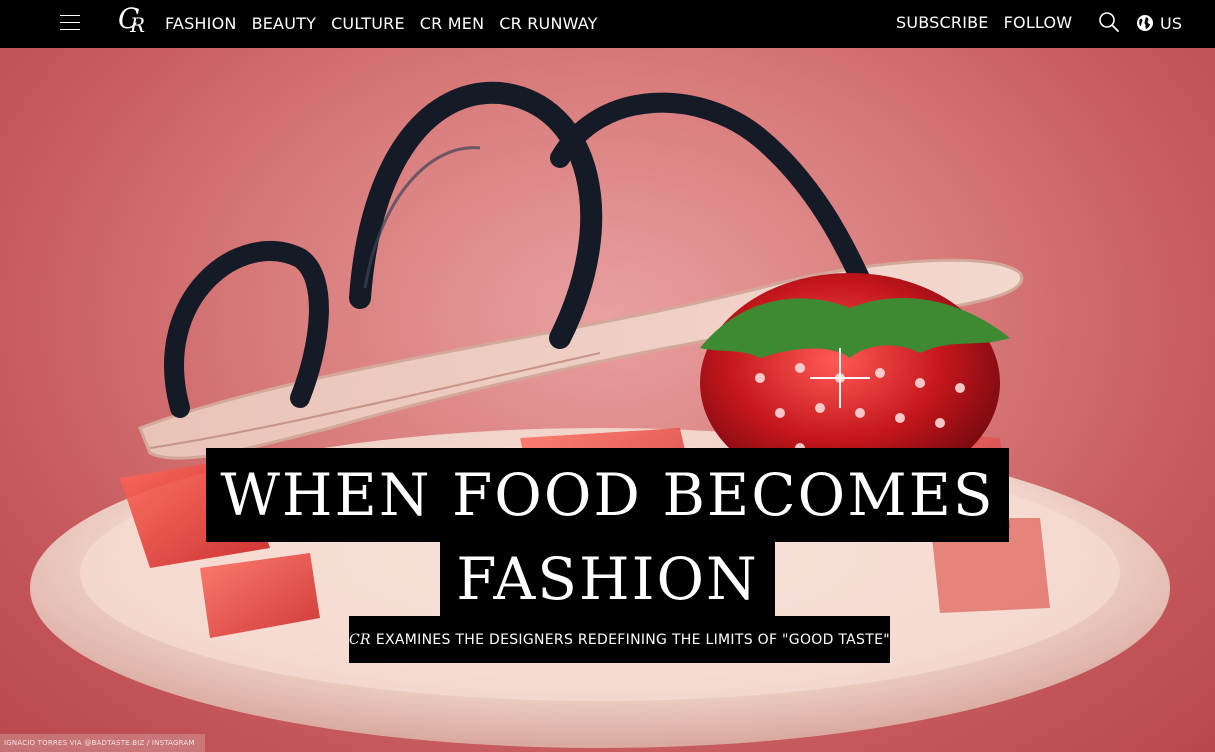 The width and height of the screenshot is (1215, 752). Describe the element at coordinates (284, 23) in the screenshot. I see `nav-item-beauty: BEAUTY` at that location.